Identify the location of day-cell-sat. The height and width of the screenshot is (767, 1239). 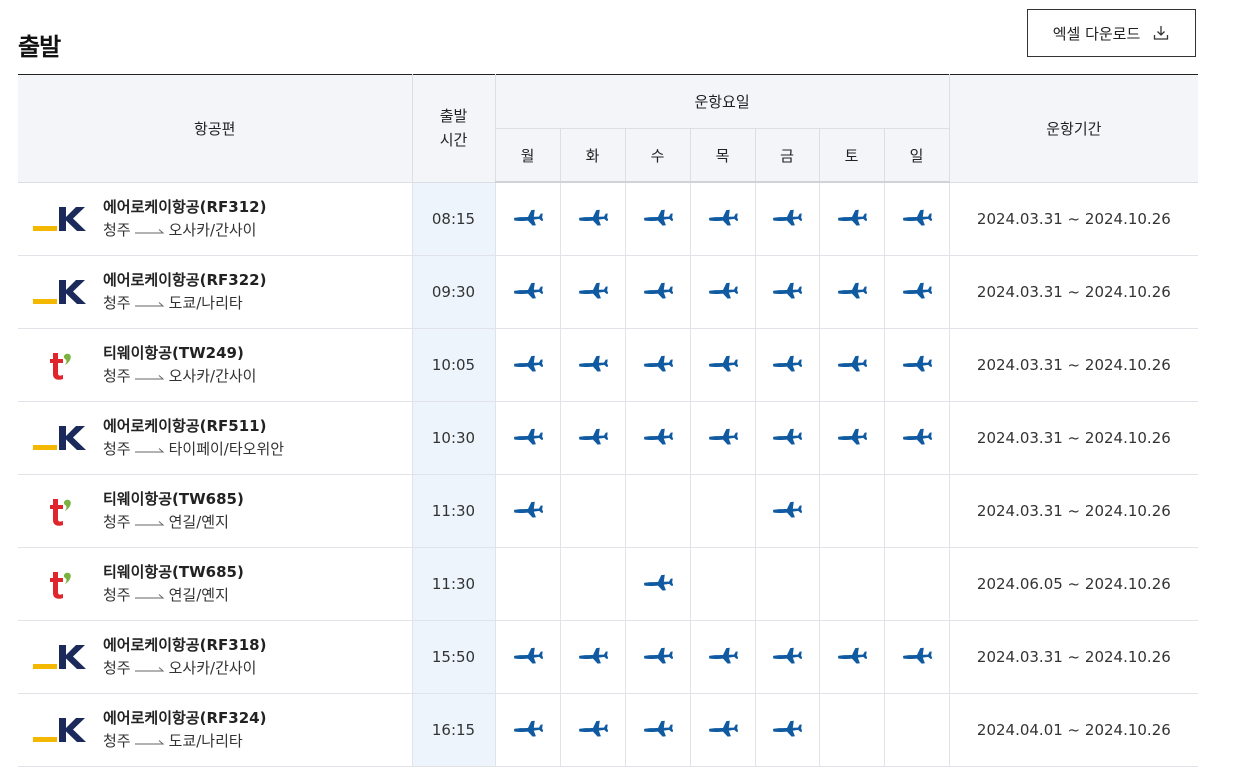
(852, 292).